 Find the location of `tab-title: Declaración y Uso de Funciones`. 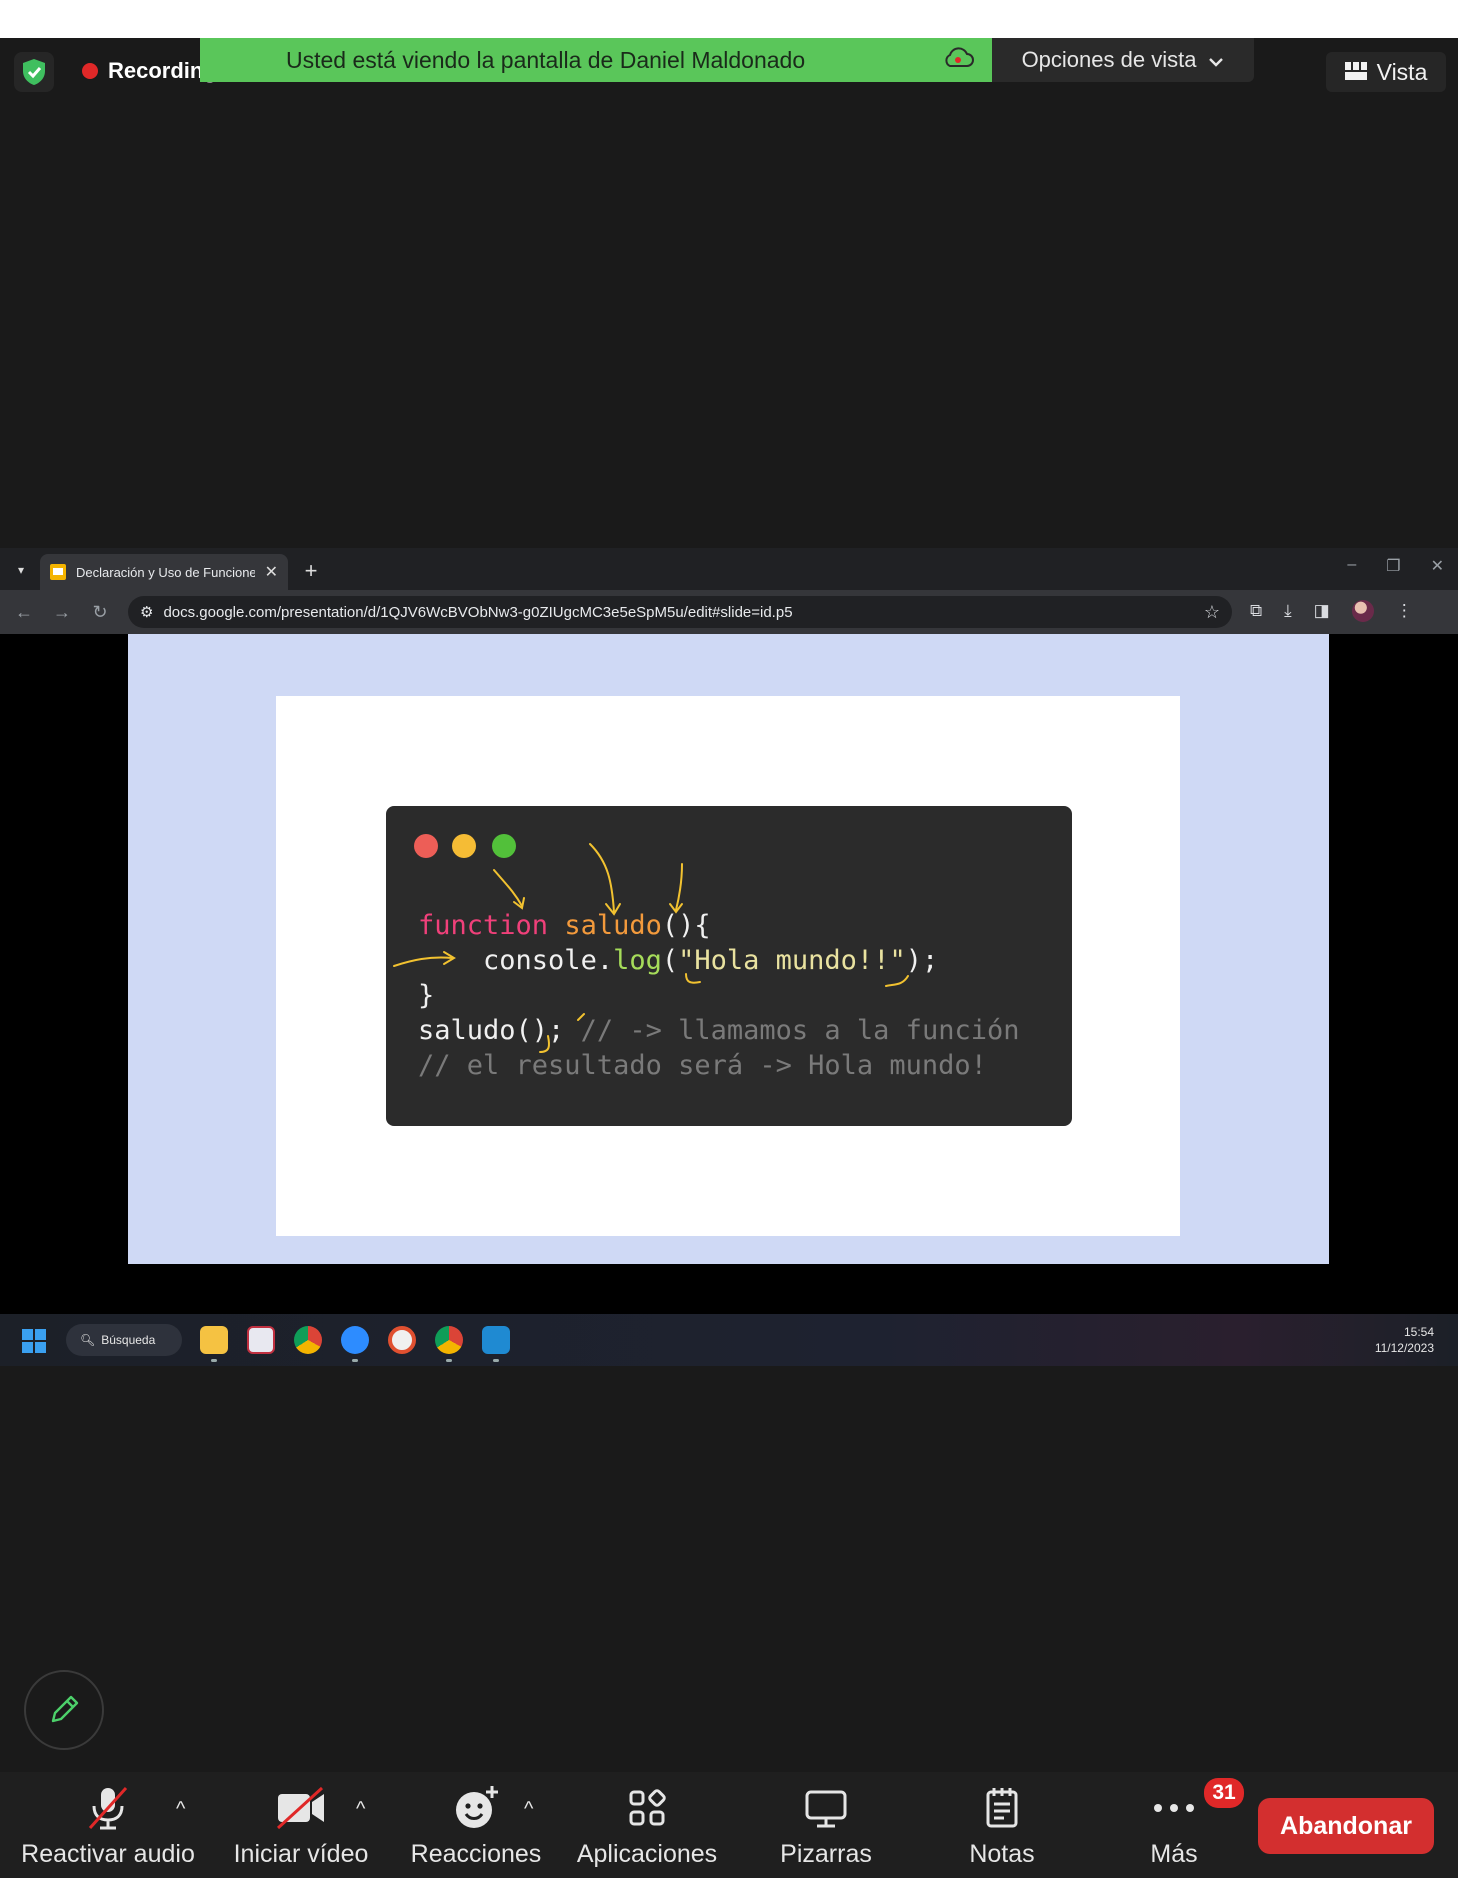

tab-title: Declaración y Uso de Funciones is located at coordinates (165, 572).